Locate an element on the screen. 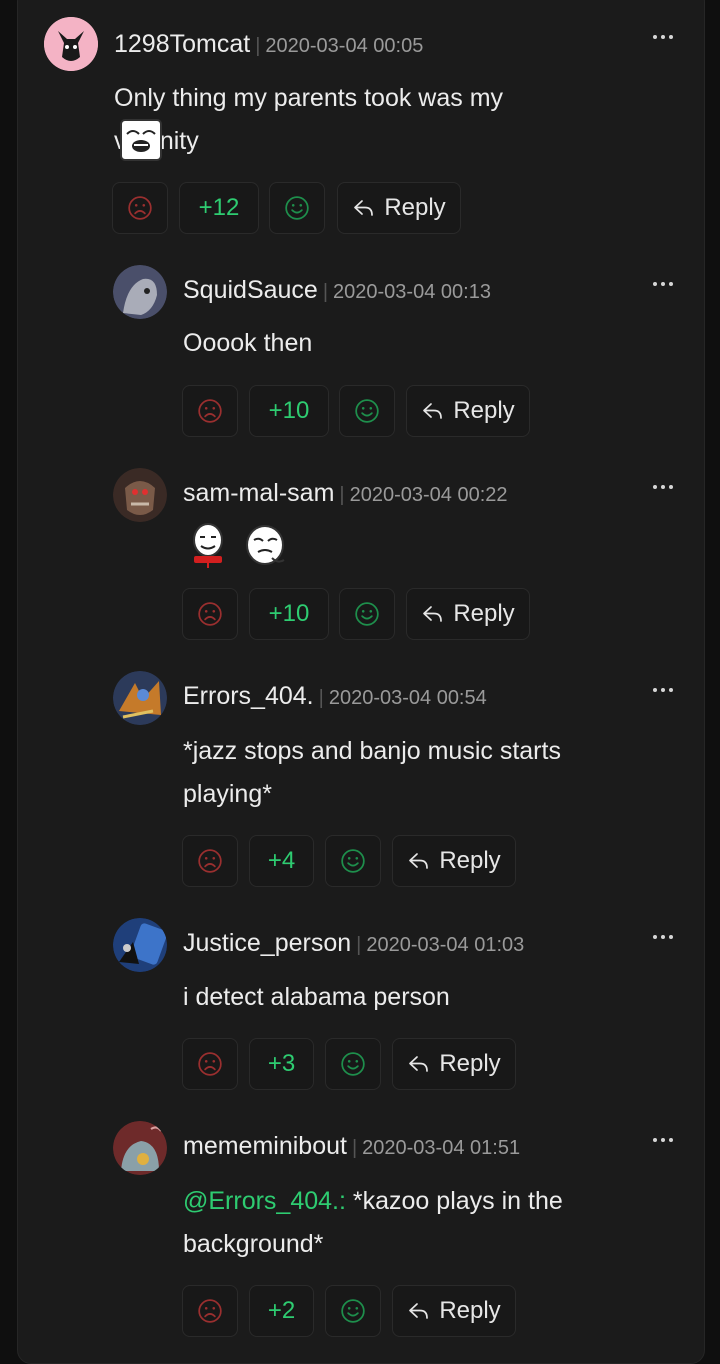 The image size is (720, 1364). yaoming-face-icon is located at coordinates (208, 545).